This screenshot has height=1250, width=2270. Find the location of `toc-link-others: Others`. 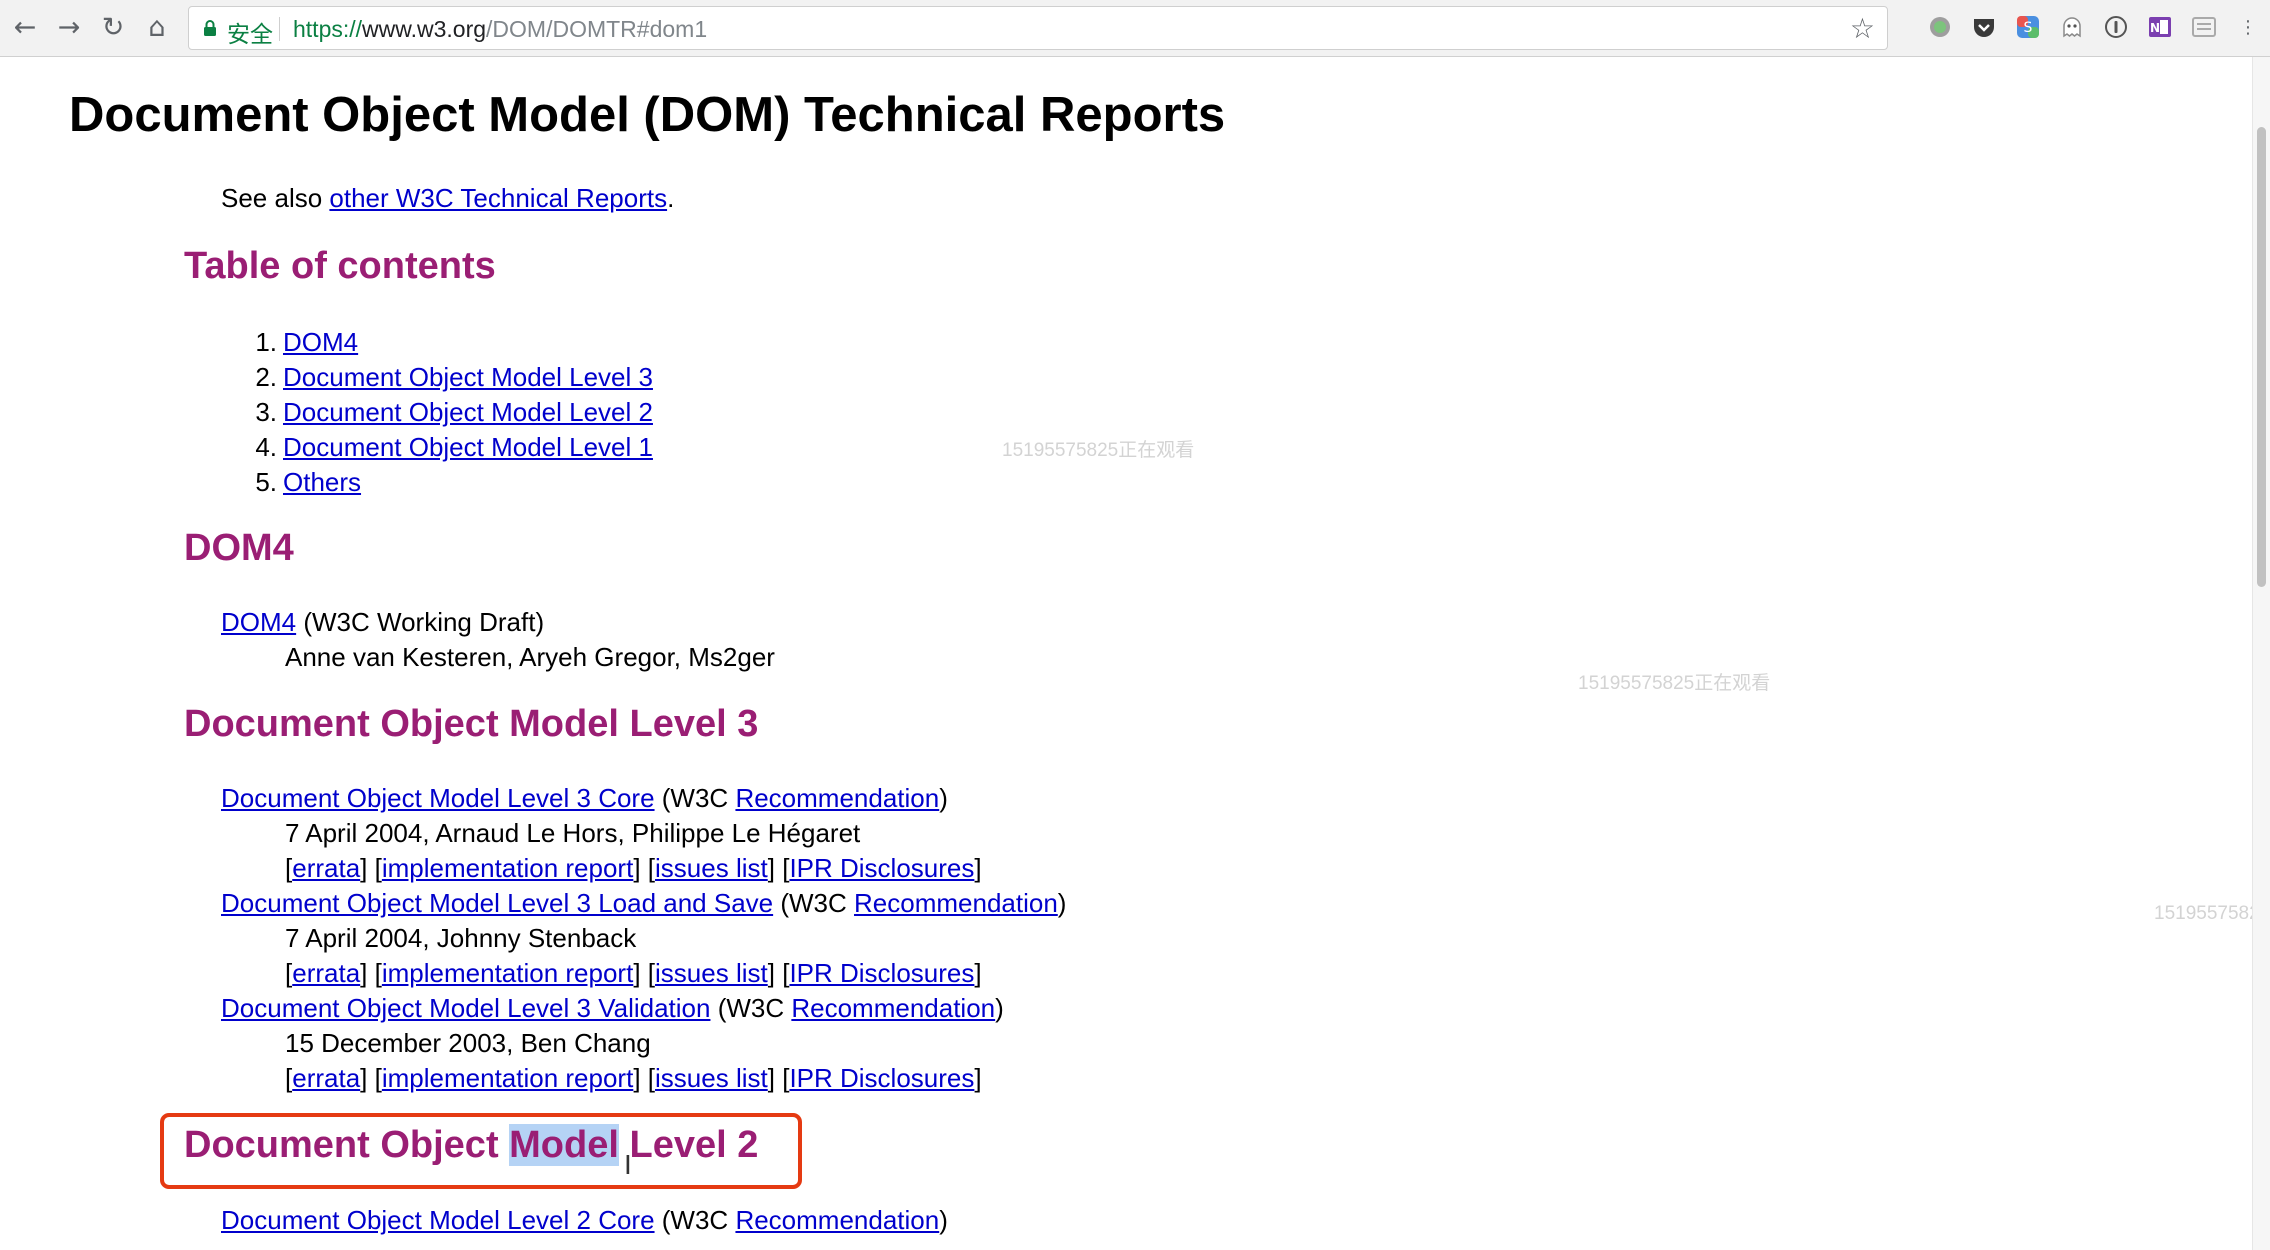

toc-link-others: Others is located at coordinates (322, 482).